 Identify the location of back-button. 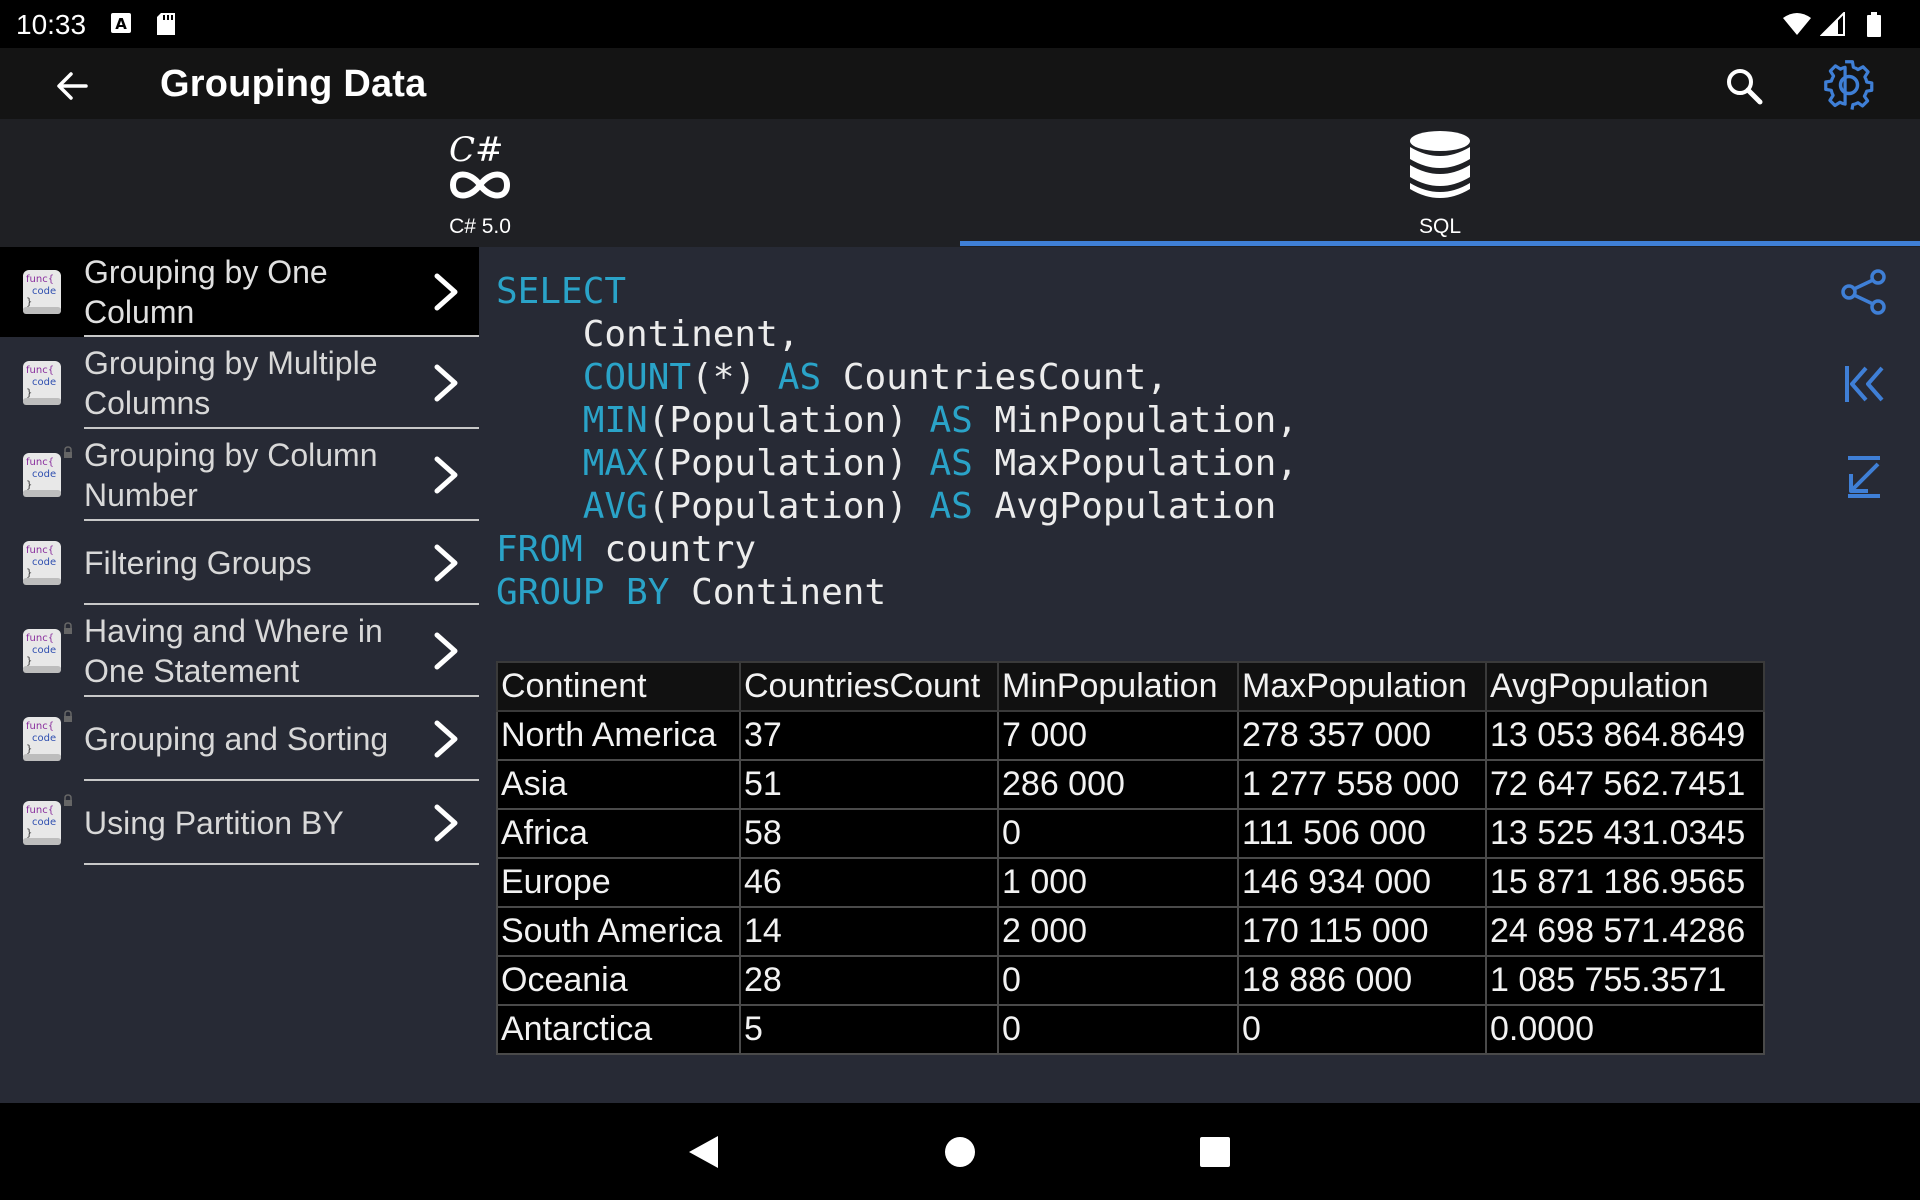
(72, 86).